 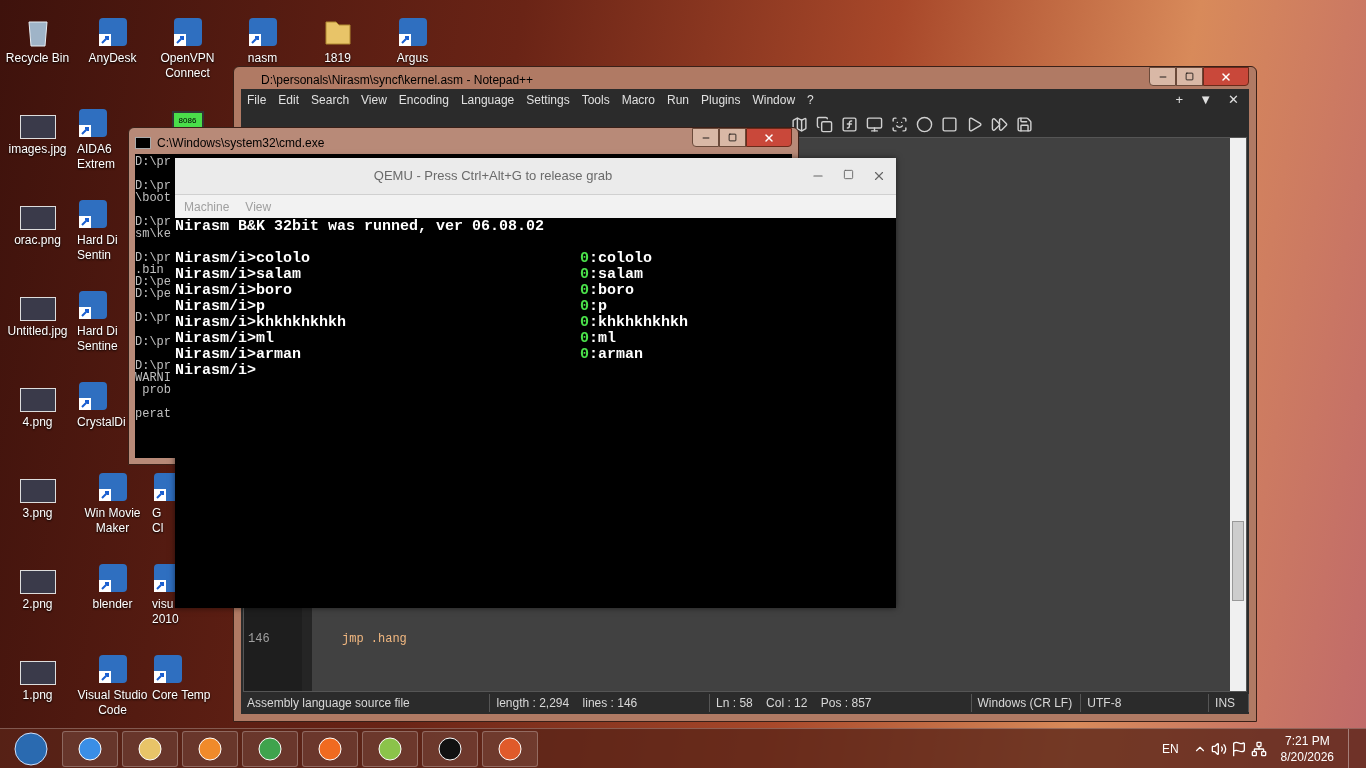 What do you see at coordinates (153, 414) in the screenshot?
I see `console-line: perat` at bounding box center [153, 414].